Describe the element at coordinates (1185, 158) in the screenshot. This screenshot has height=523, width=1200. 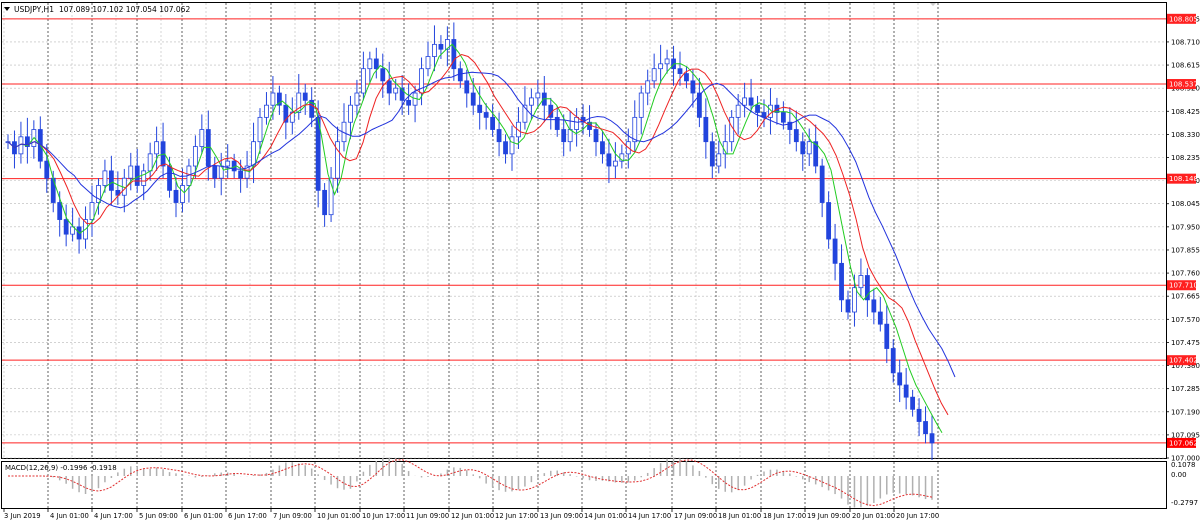
I see `price-tick-label: 108.235` at that location.